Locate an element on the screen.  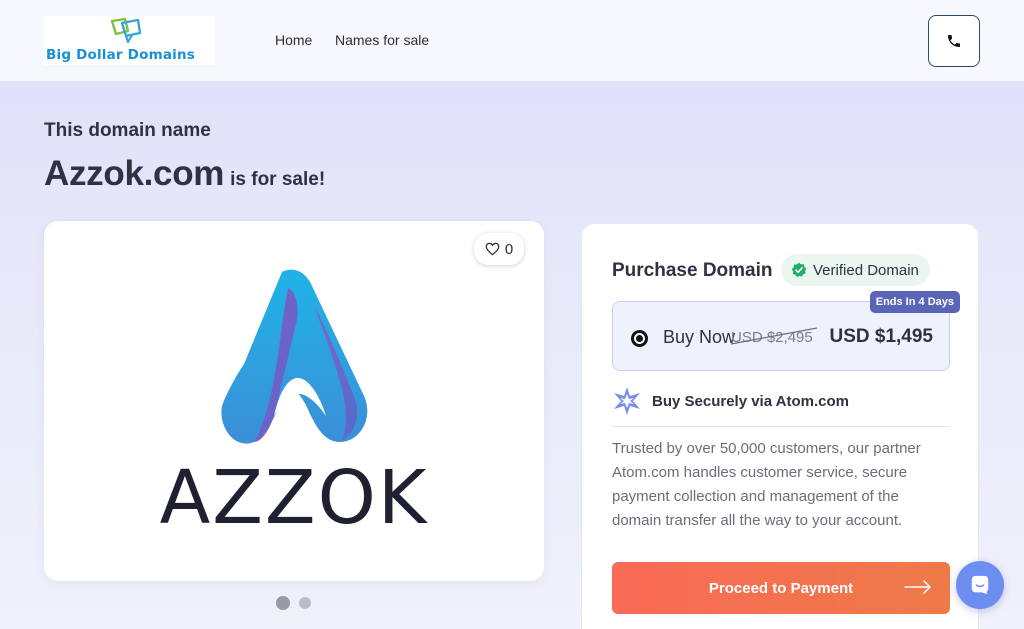
proceed-to-payment-button: Proceed to Payment is located at coordinates (781, 588).